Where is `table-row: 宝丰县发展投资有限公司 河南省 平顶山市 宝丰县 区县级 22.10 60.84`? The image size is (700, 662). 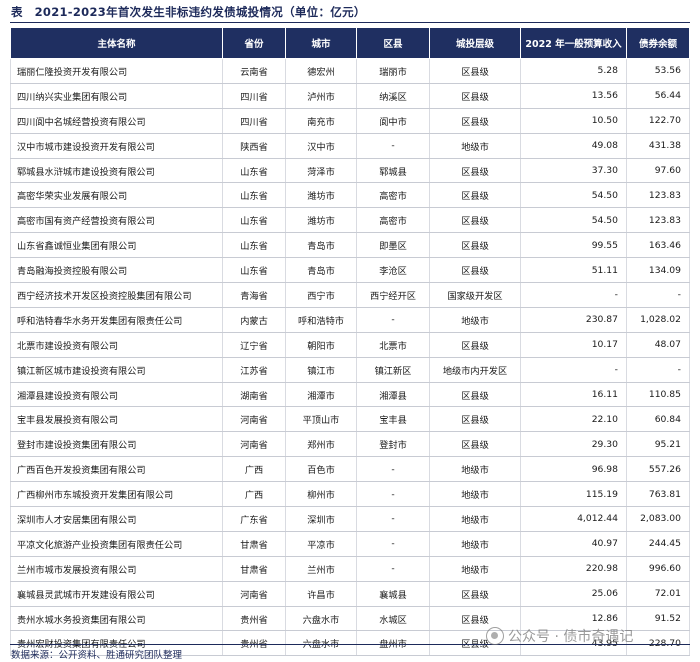 table-row: 宝丰县发展投资有限公司 河南省 平顶山市 宝丰县 区县级 22.10 60.84 is located at coordinates (350, 419).